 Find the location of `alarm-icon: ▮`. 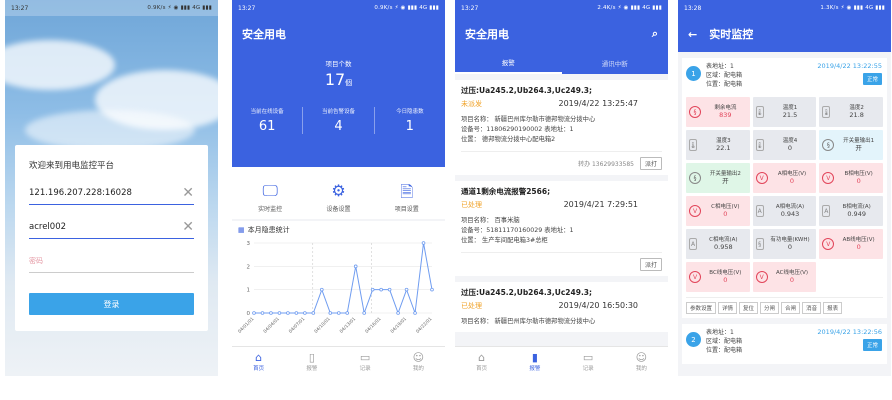

alarm-icon: ▮ is located at coordinates (534, 357).